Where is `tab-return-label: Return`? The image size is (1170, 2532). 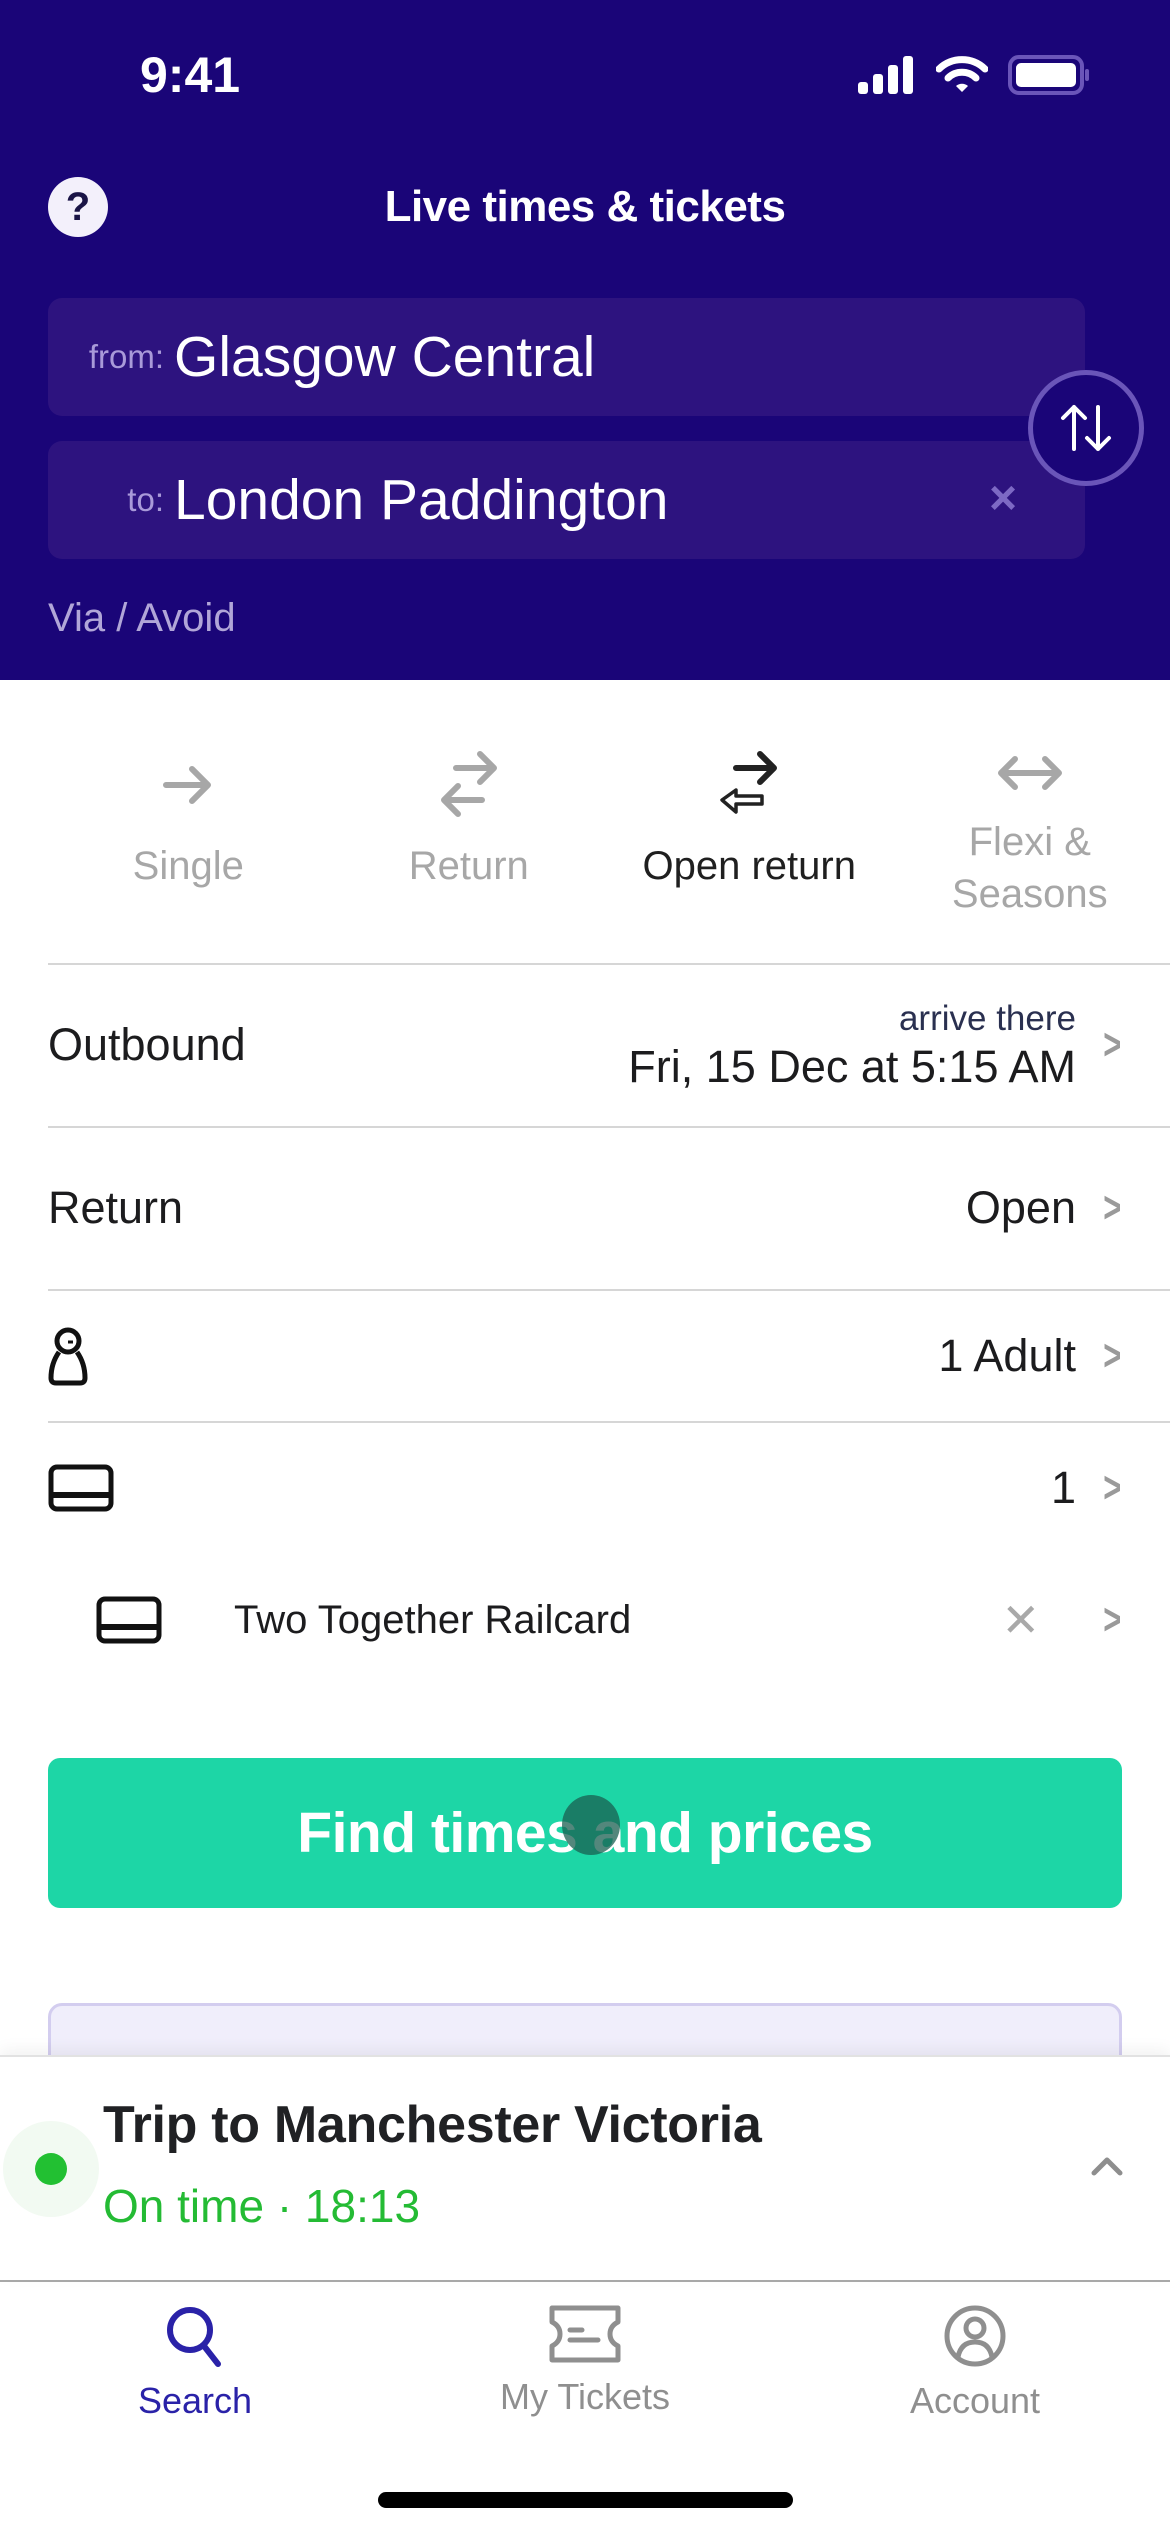 tab-return-label: Return is located at coordinates (468, 866).